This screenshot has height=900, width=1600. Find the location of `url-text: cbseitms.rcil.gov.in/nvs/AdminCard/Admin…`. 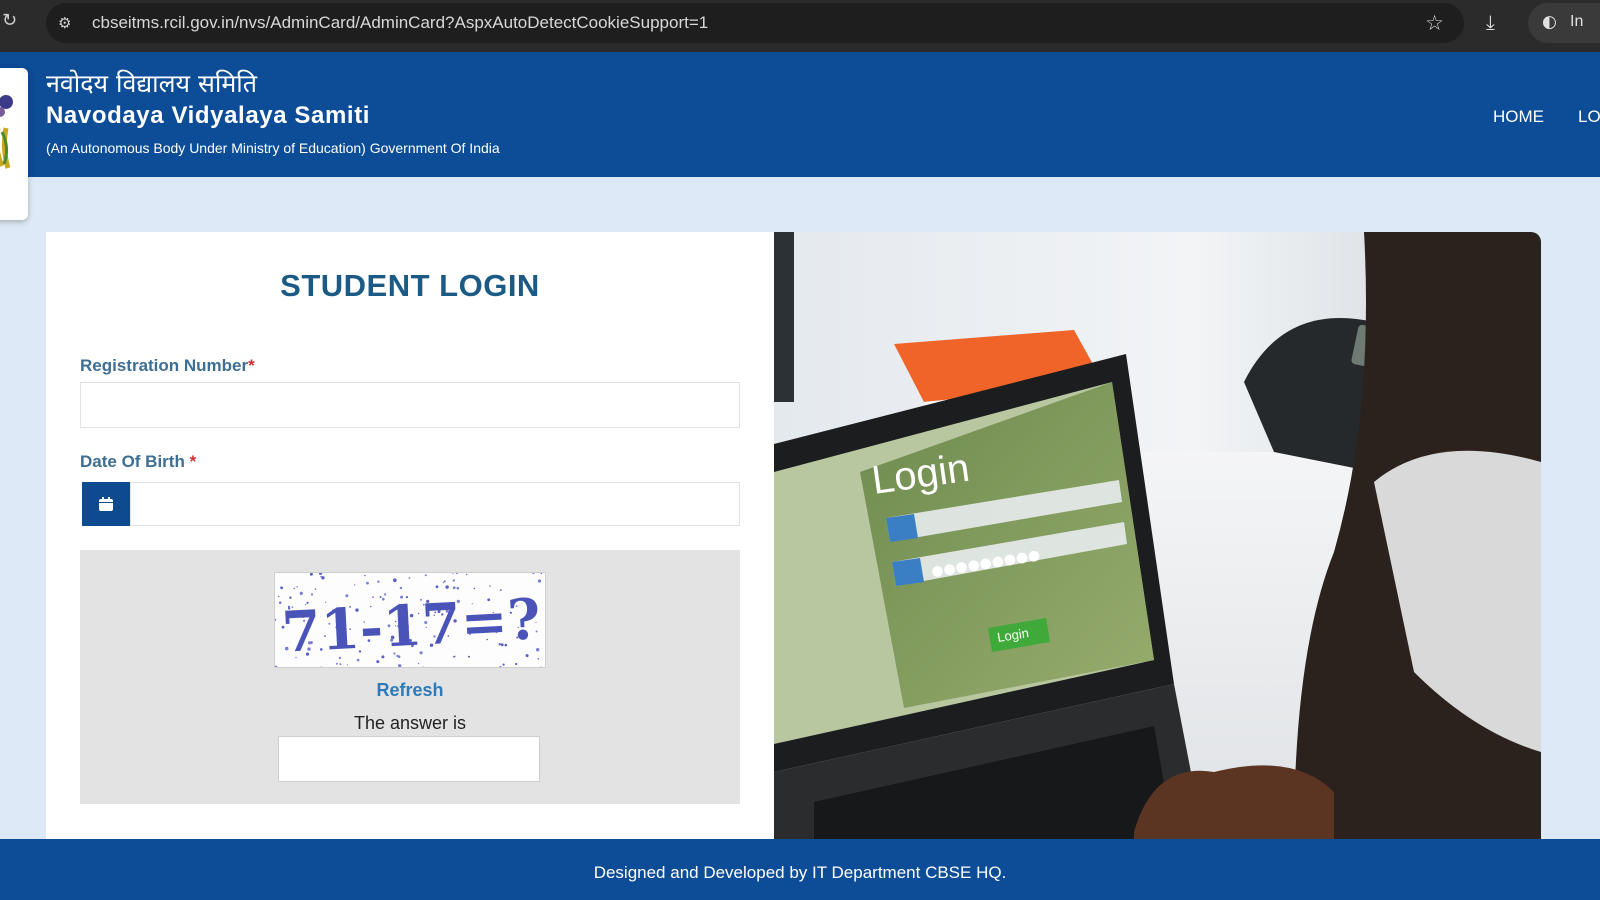

url-text: cbseitms.rcil.gov.in/nvs/AdminCard/Admin… is located at coordinates (400, 23).